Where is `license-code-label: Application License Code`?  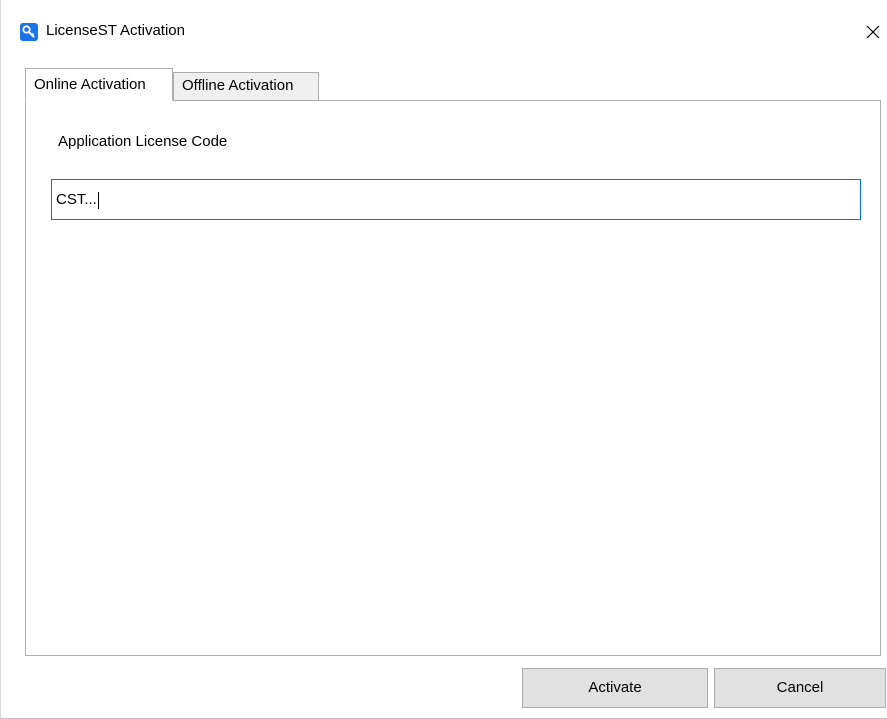 license-code-label: Application License Code is located at coordinates (143, 141).